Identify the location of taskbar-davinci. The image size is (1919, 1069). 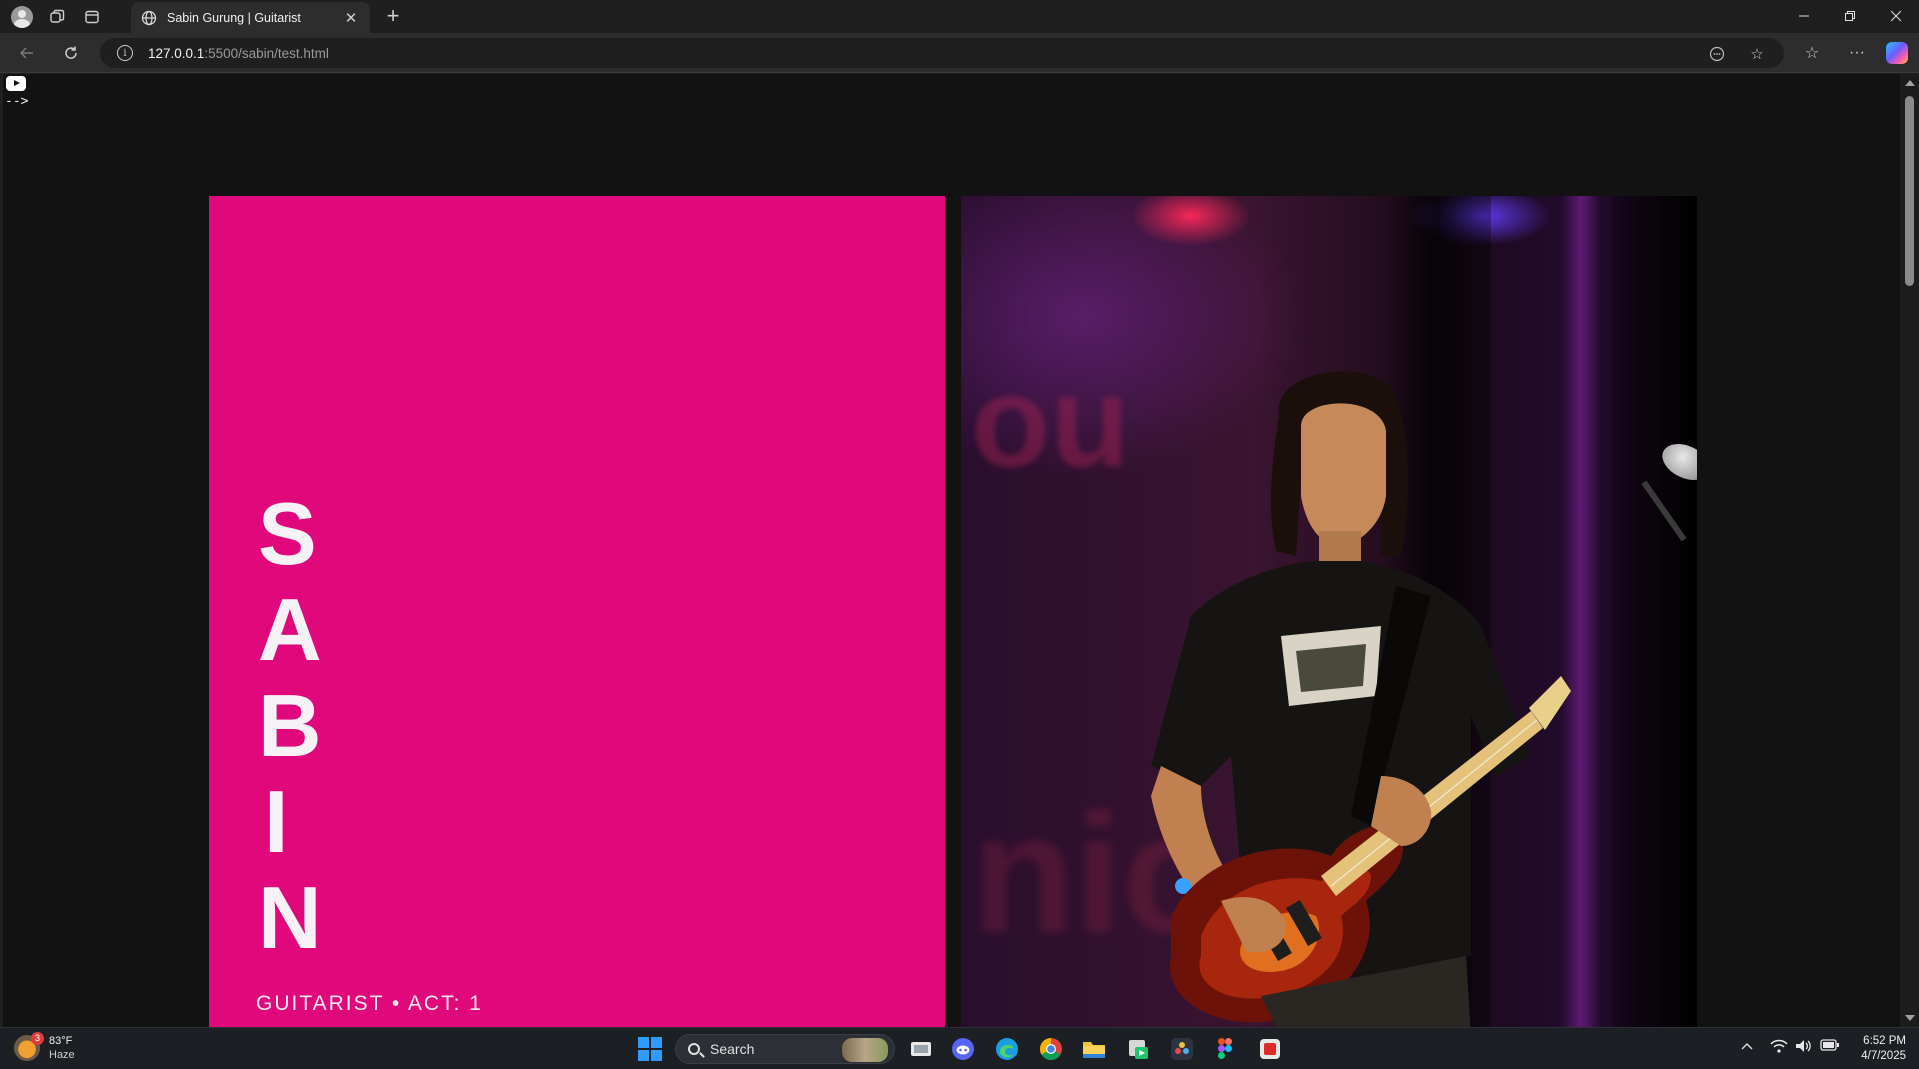
(1182, 1049).